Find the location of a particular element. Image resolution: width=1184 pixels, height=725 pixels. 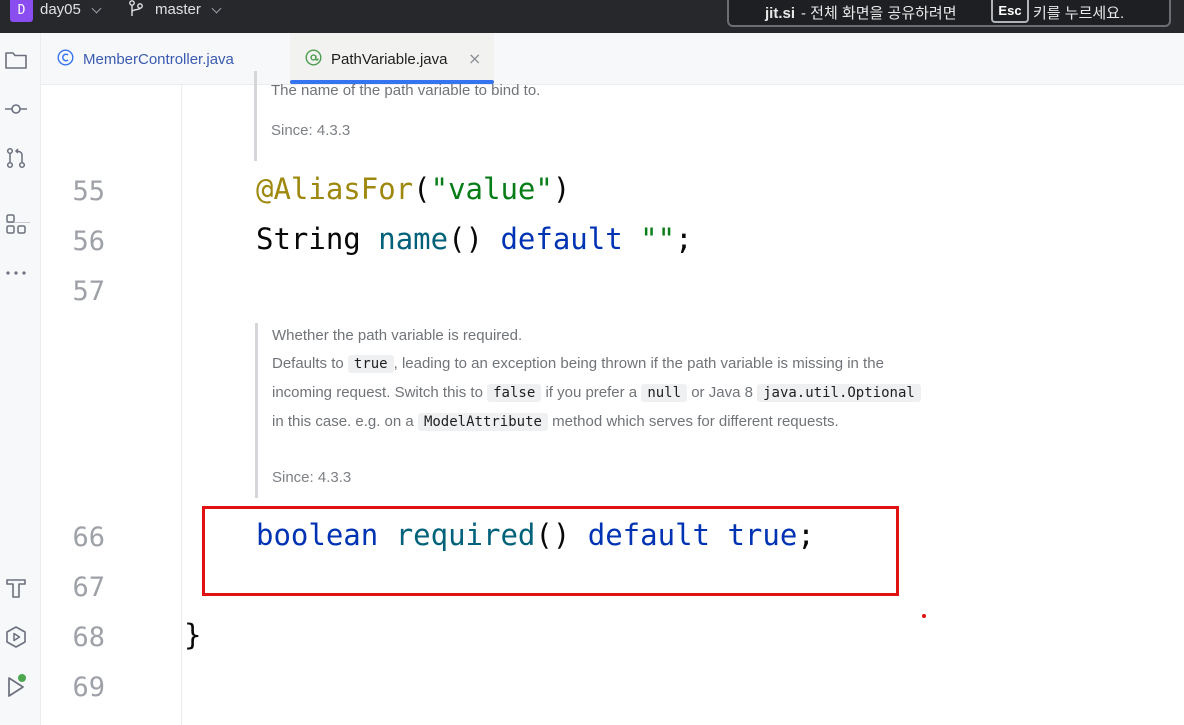

doc-text: in this case. e.g. on a is located at coordinates (343, 421).